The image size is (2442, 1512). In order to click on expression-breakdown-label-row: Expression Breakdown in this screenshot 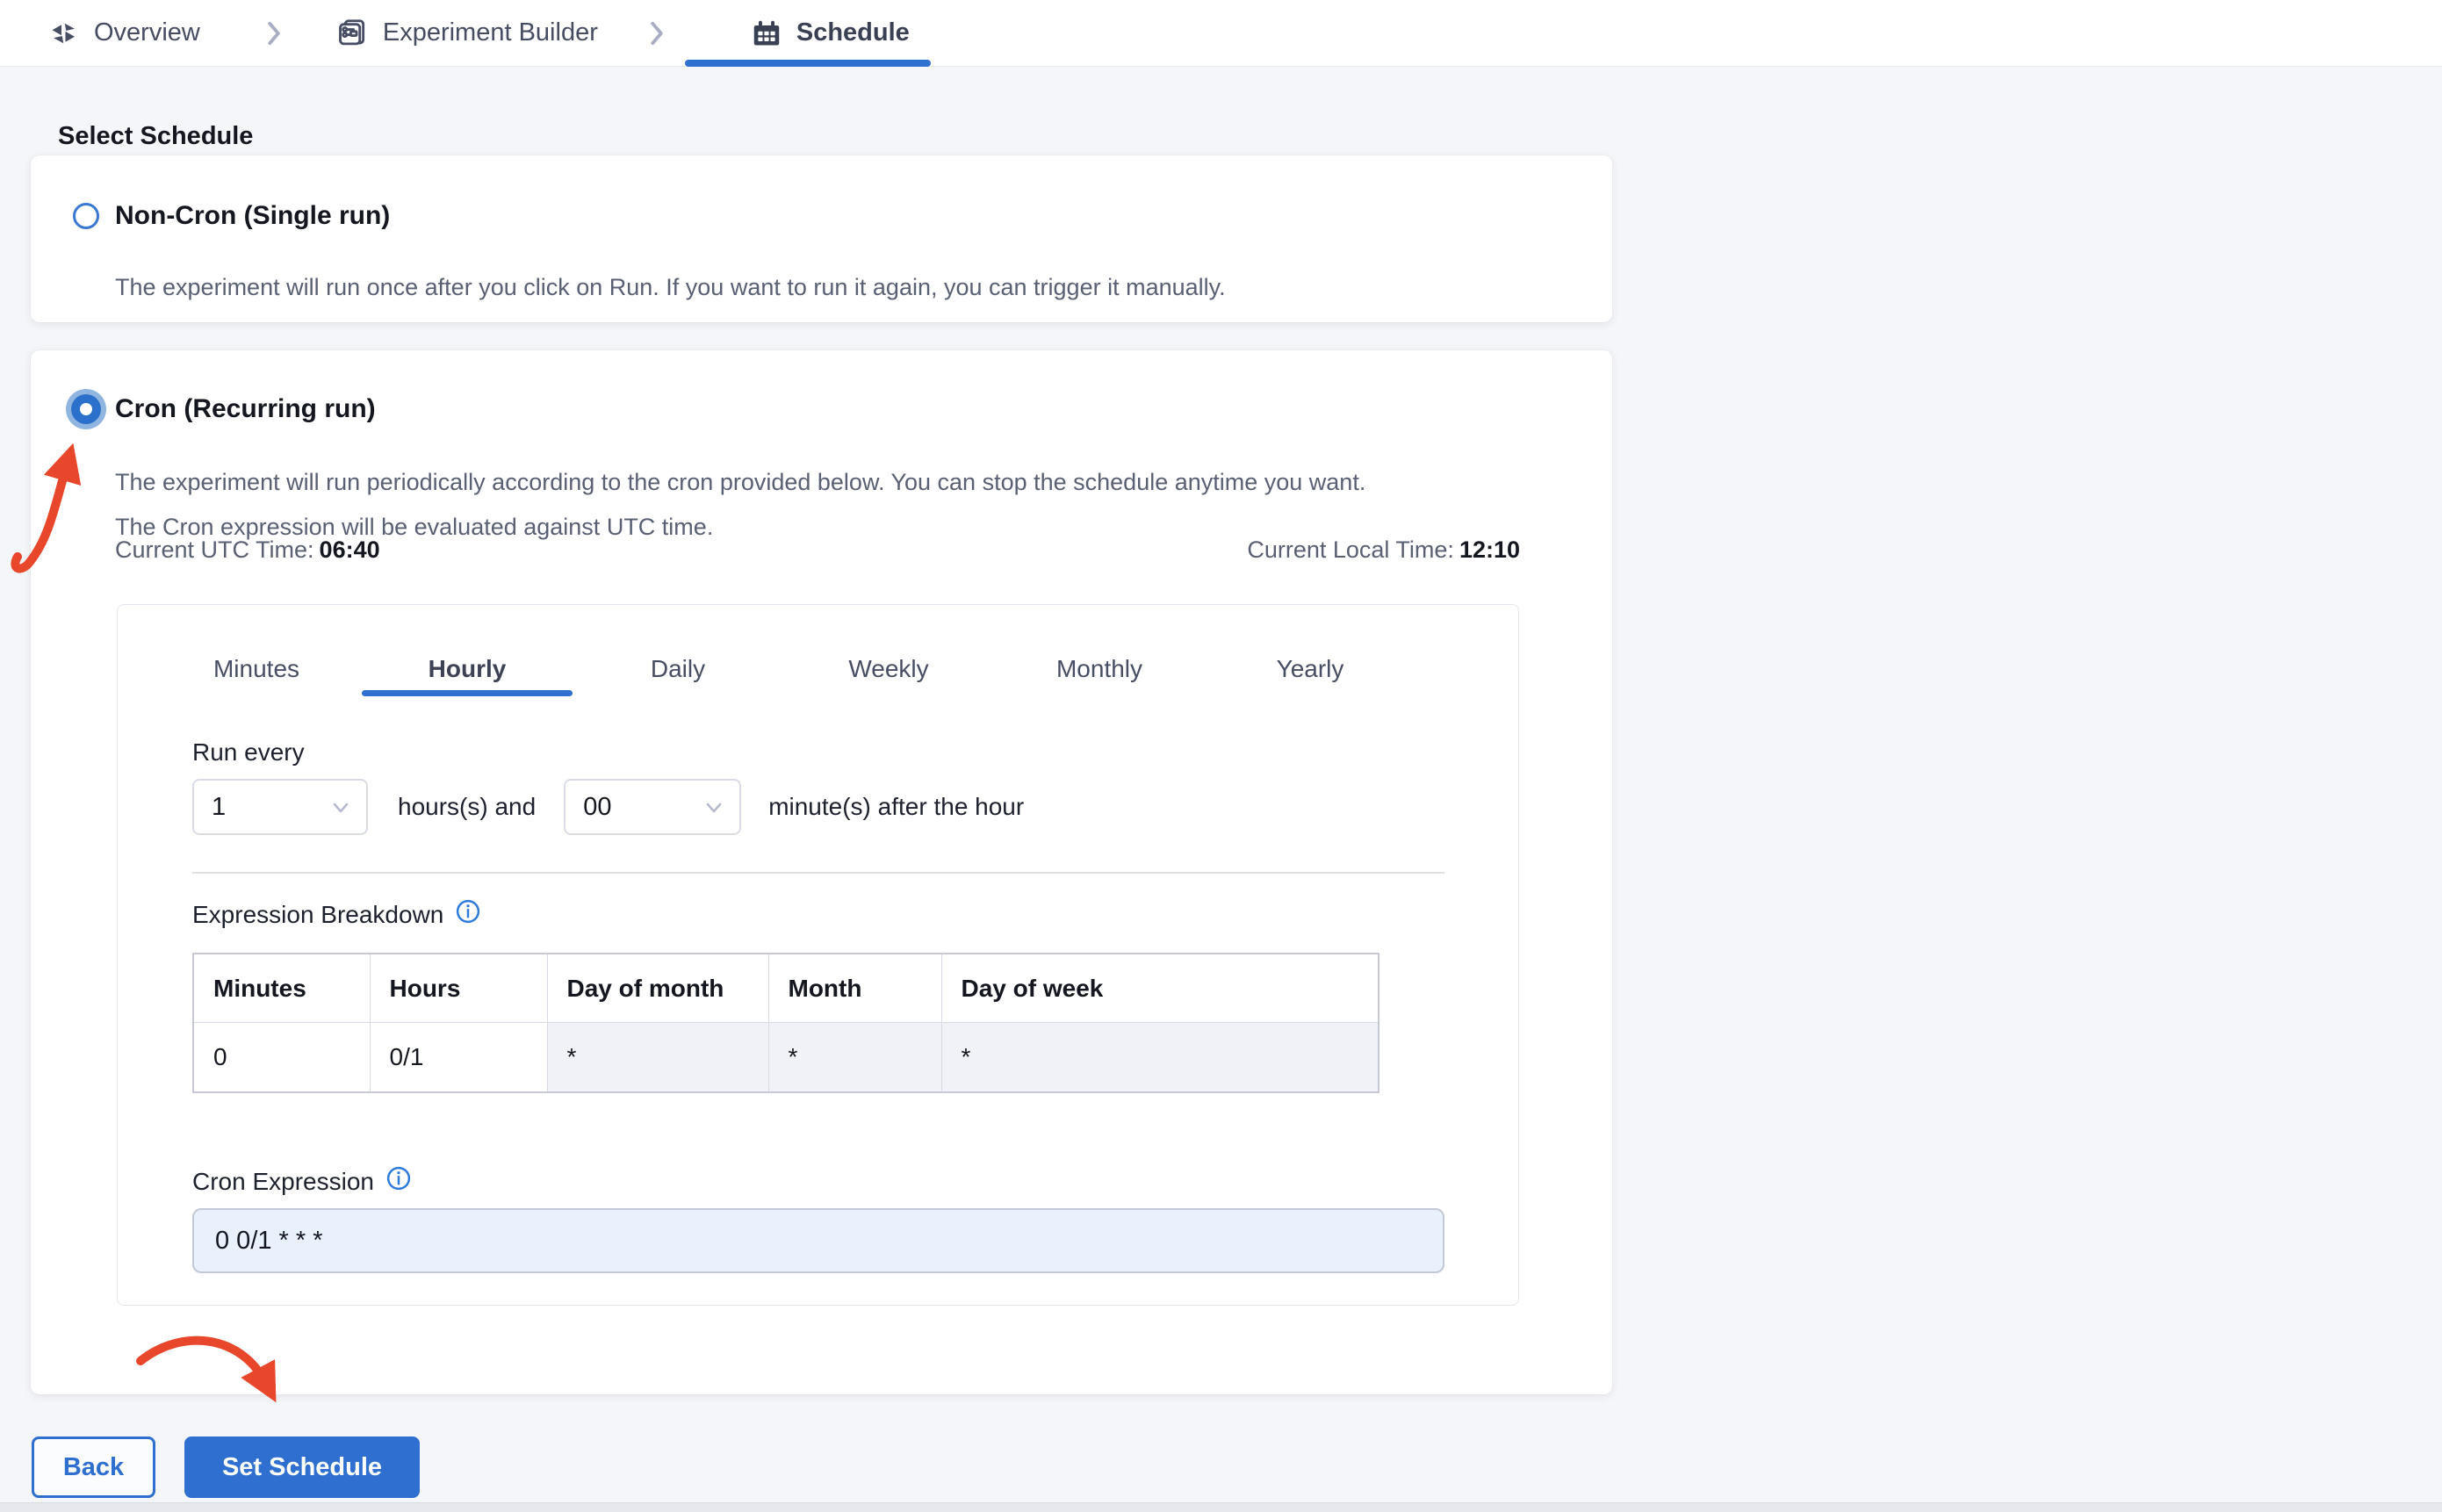, I will do `click(336, 914)`.